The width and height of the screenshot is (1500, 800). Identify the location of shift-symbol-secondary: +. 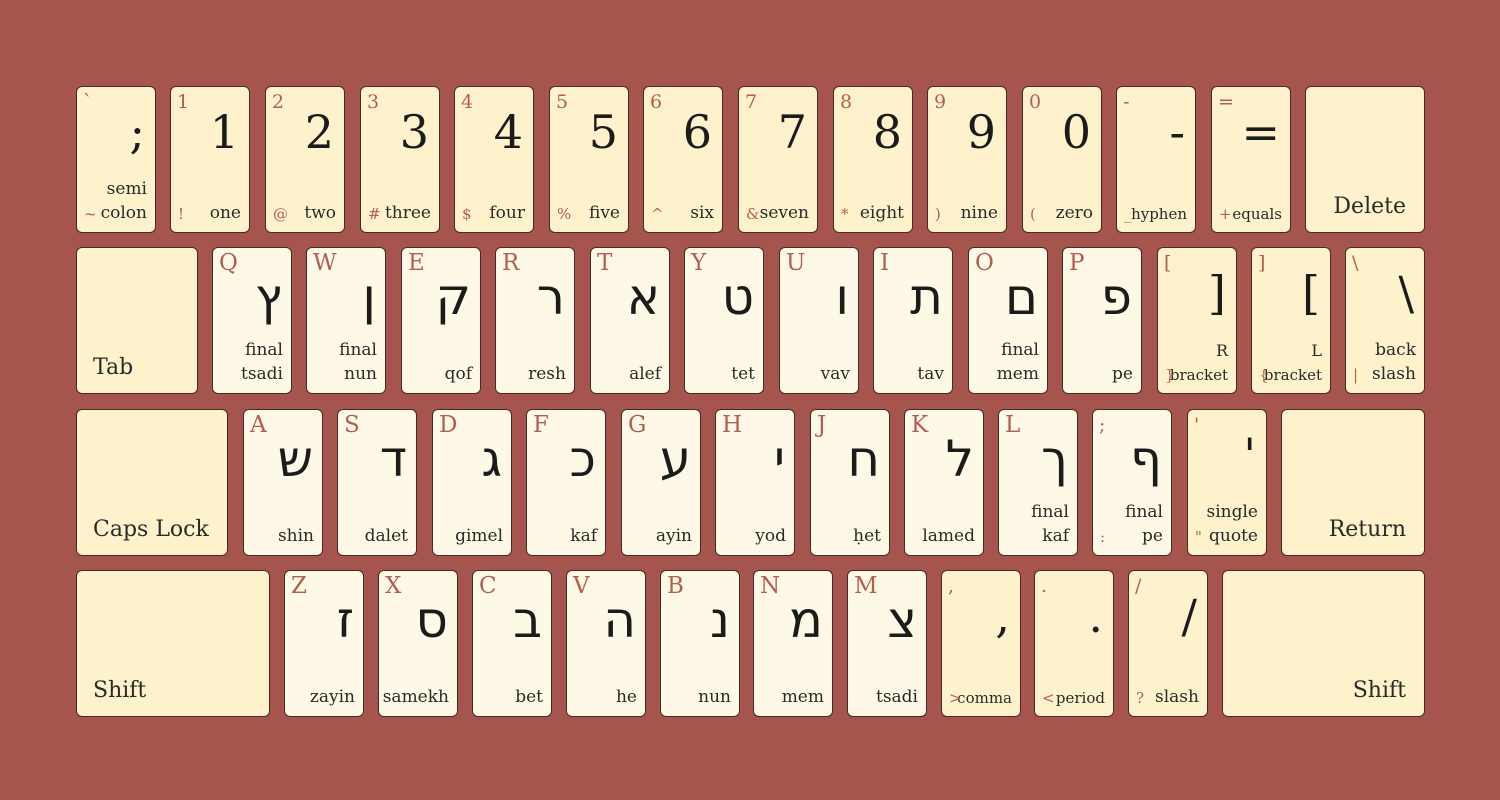
(1225, 214).